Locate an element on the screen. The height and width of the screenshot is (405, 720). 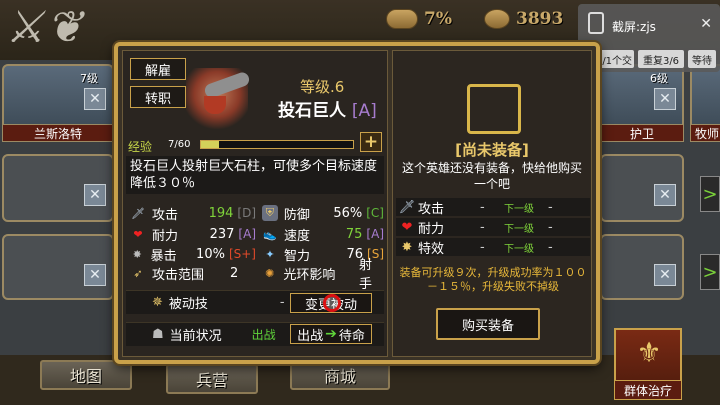
equip-stat-attack: 🗡 攻击 - 下一级 - is located at coordinates (493, 207).